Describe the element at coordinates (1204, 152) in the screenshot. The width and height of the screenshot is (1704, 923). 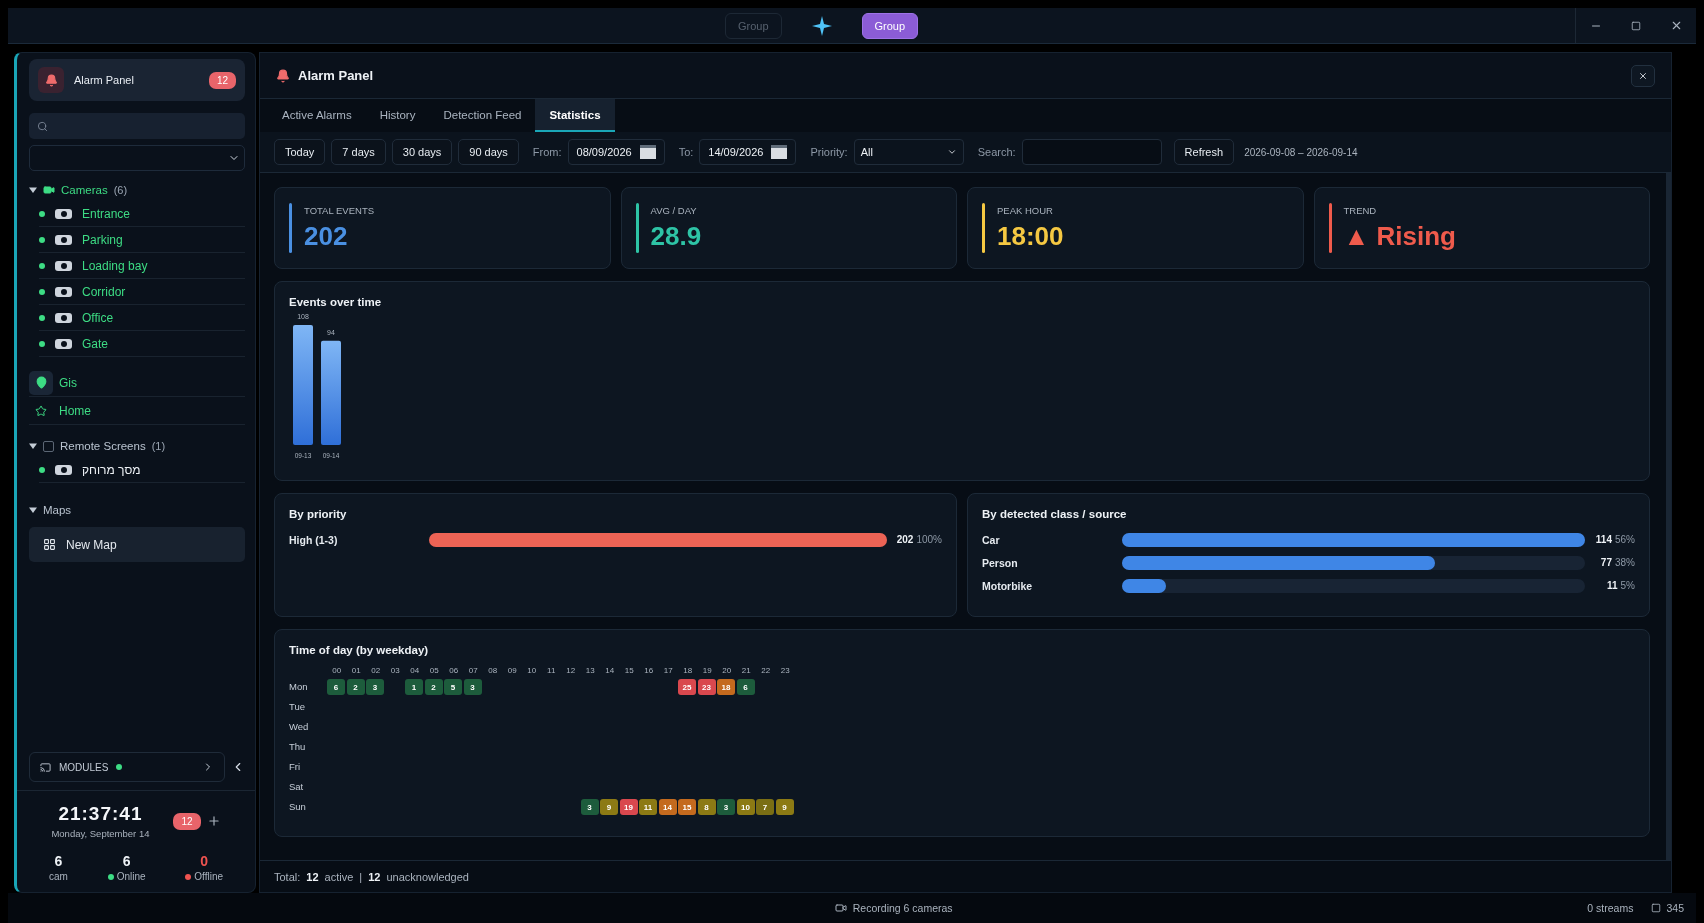
I see `refresh-button: Refresh` at that location.